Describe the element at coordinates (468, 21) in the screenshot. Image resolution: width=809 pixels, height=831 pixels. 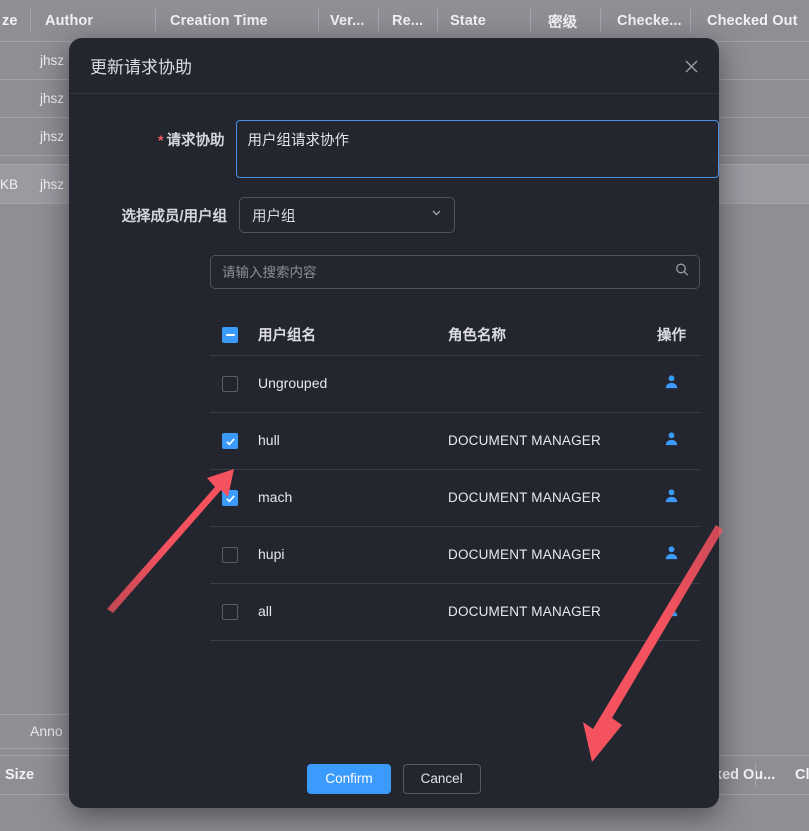
I see `bg-col-state: State` at that location.